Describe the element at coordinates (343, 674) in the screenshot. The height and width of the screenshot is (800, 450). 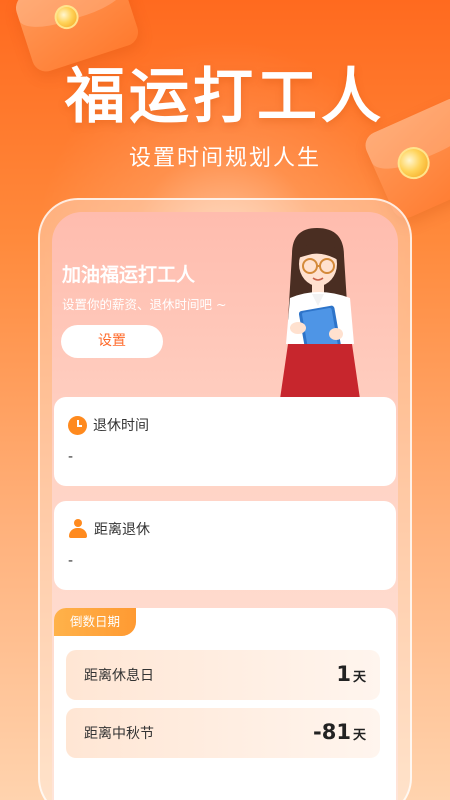
I see `countdown-days-number: 1` at that location.